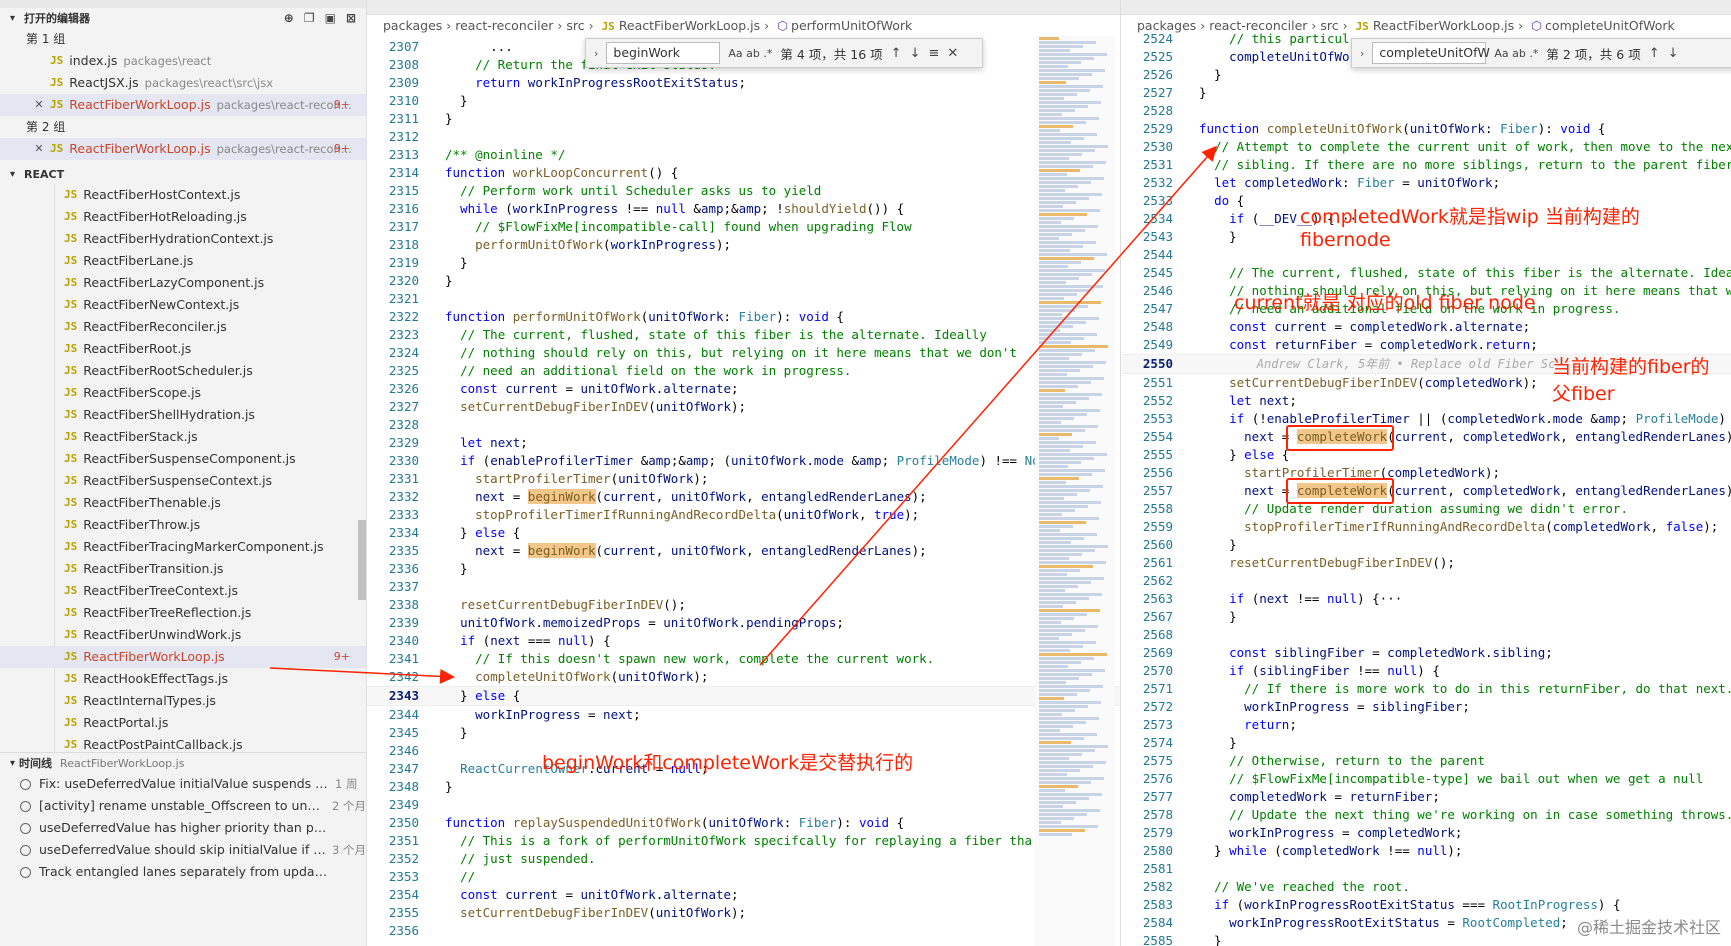 This screenshot has height=946, width=1731. What do you see at coordinates (1426, 581) in the screenshot?
I see `code-line: 2562` at bounding box center [1426, 581].